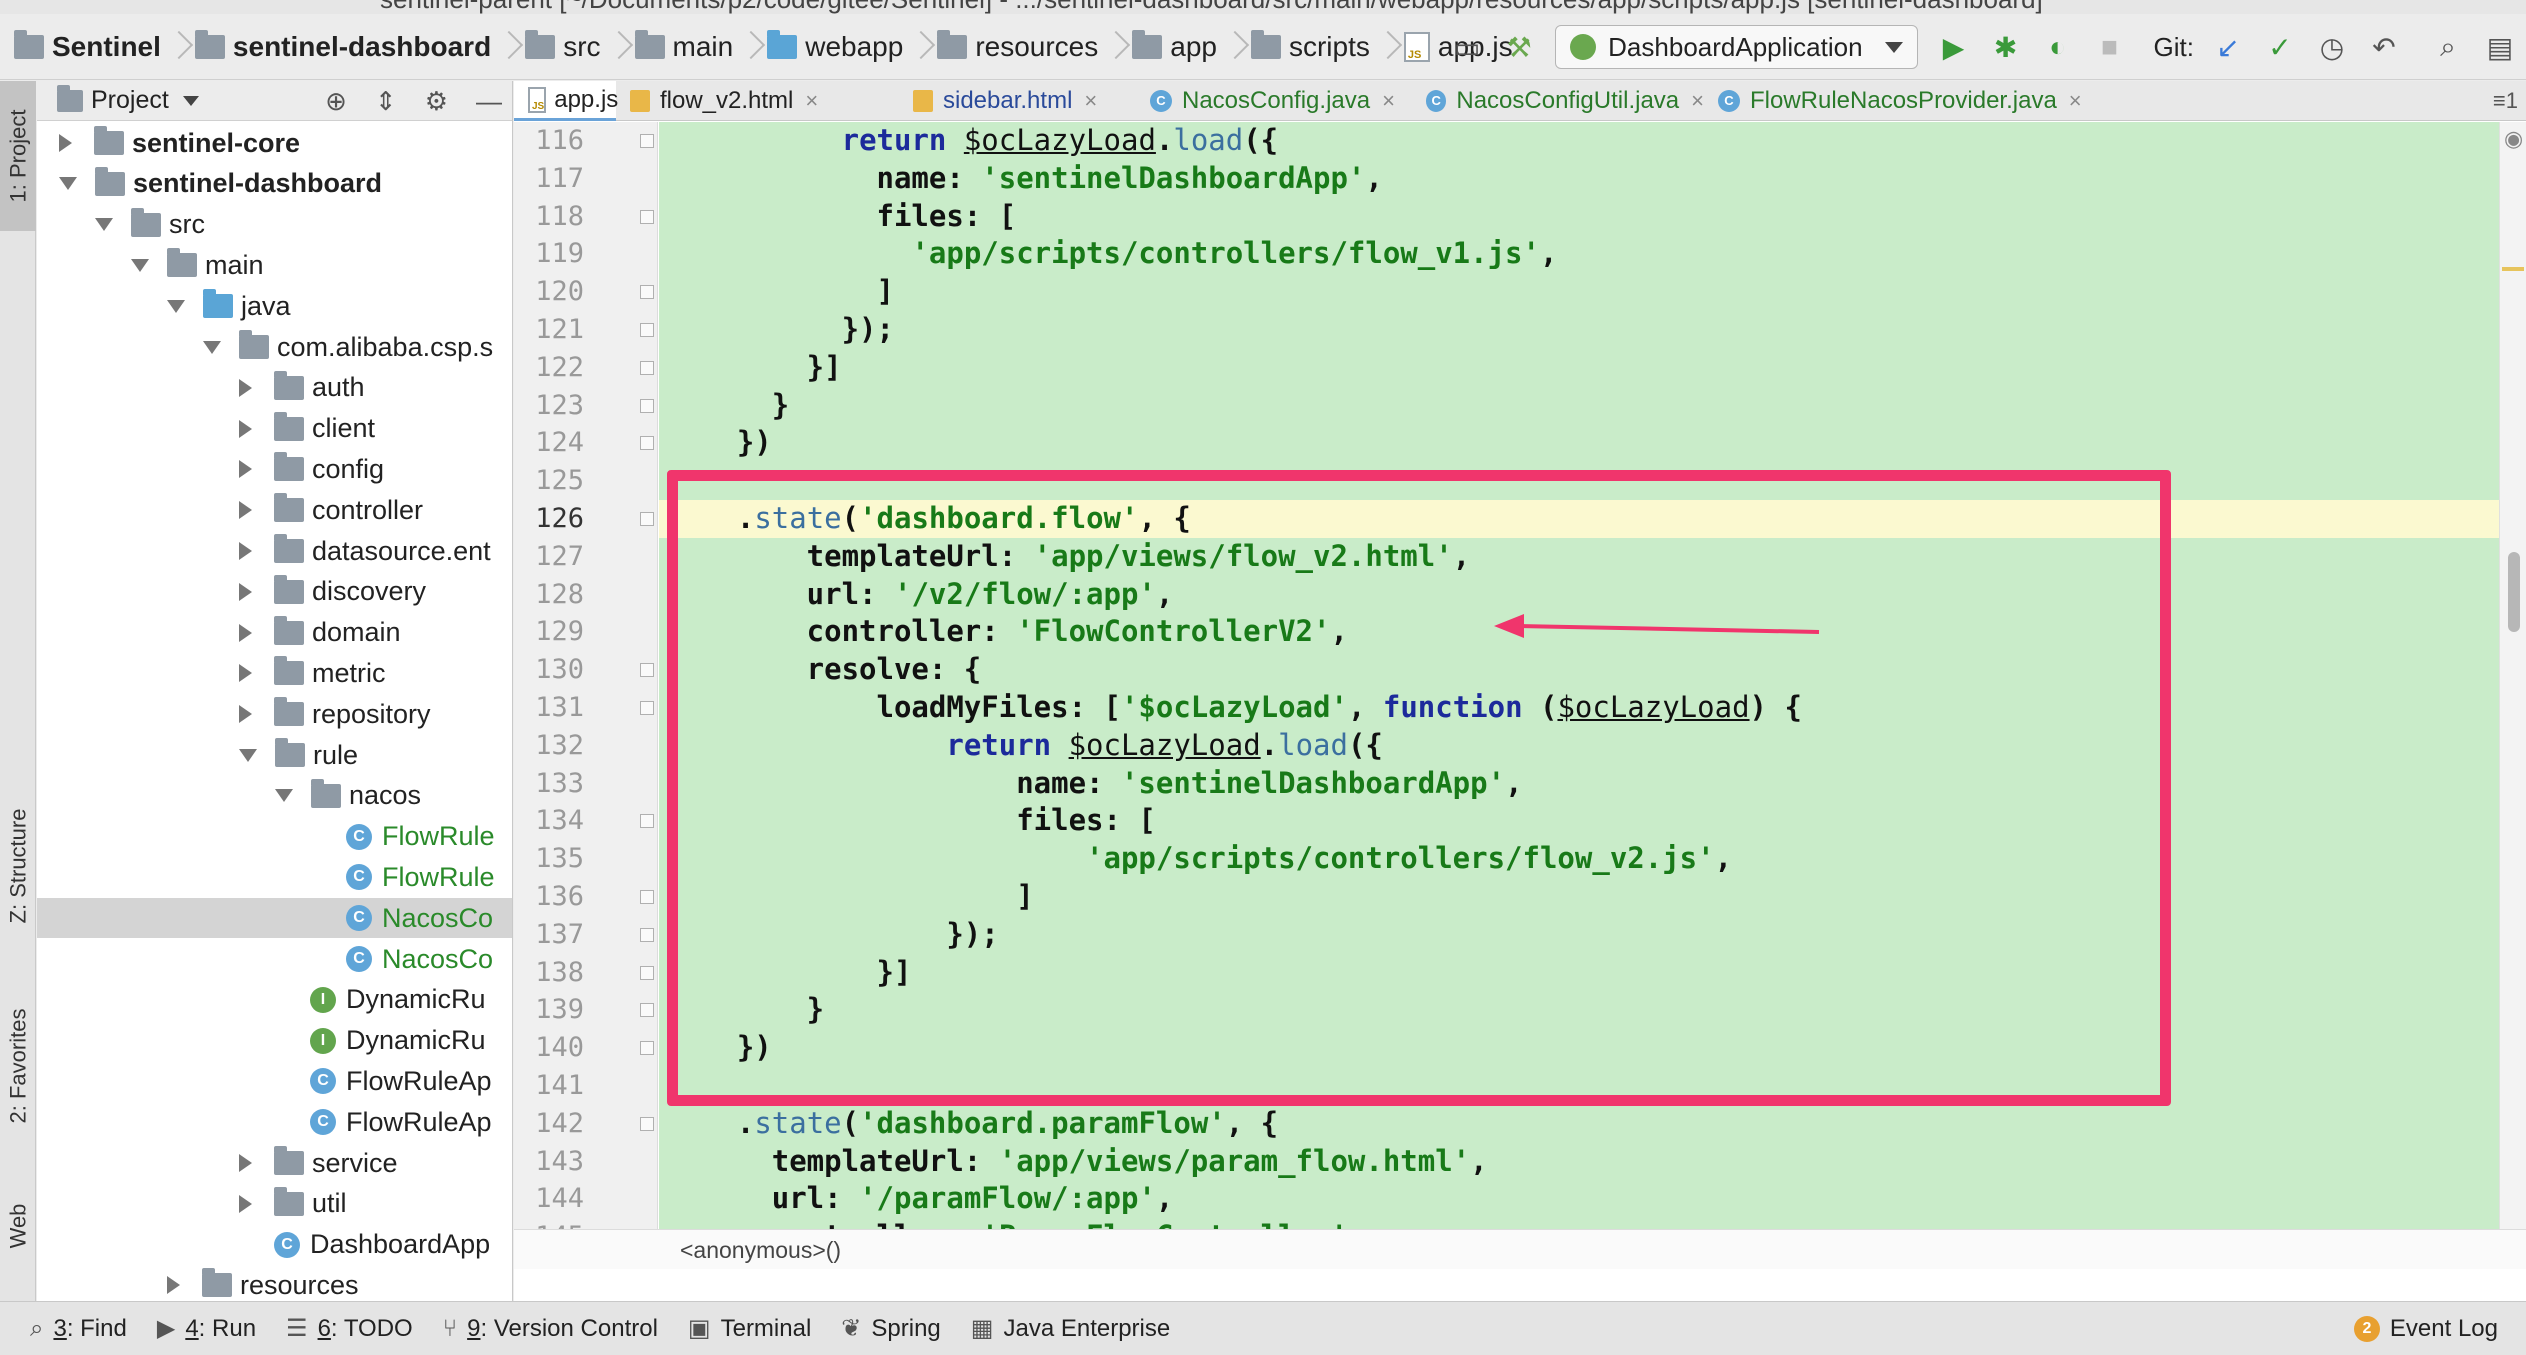 The width and height of the screenshot is (2526, 1355). What do you see at coordinates (1954, 47) in the screenshot?
I see `run-icon: ▶` at bounding box center [1954, 47].